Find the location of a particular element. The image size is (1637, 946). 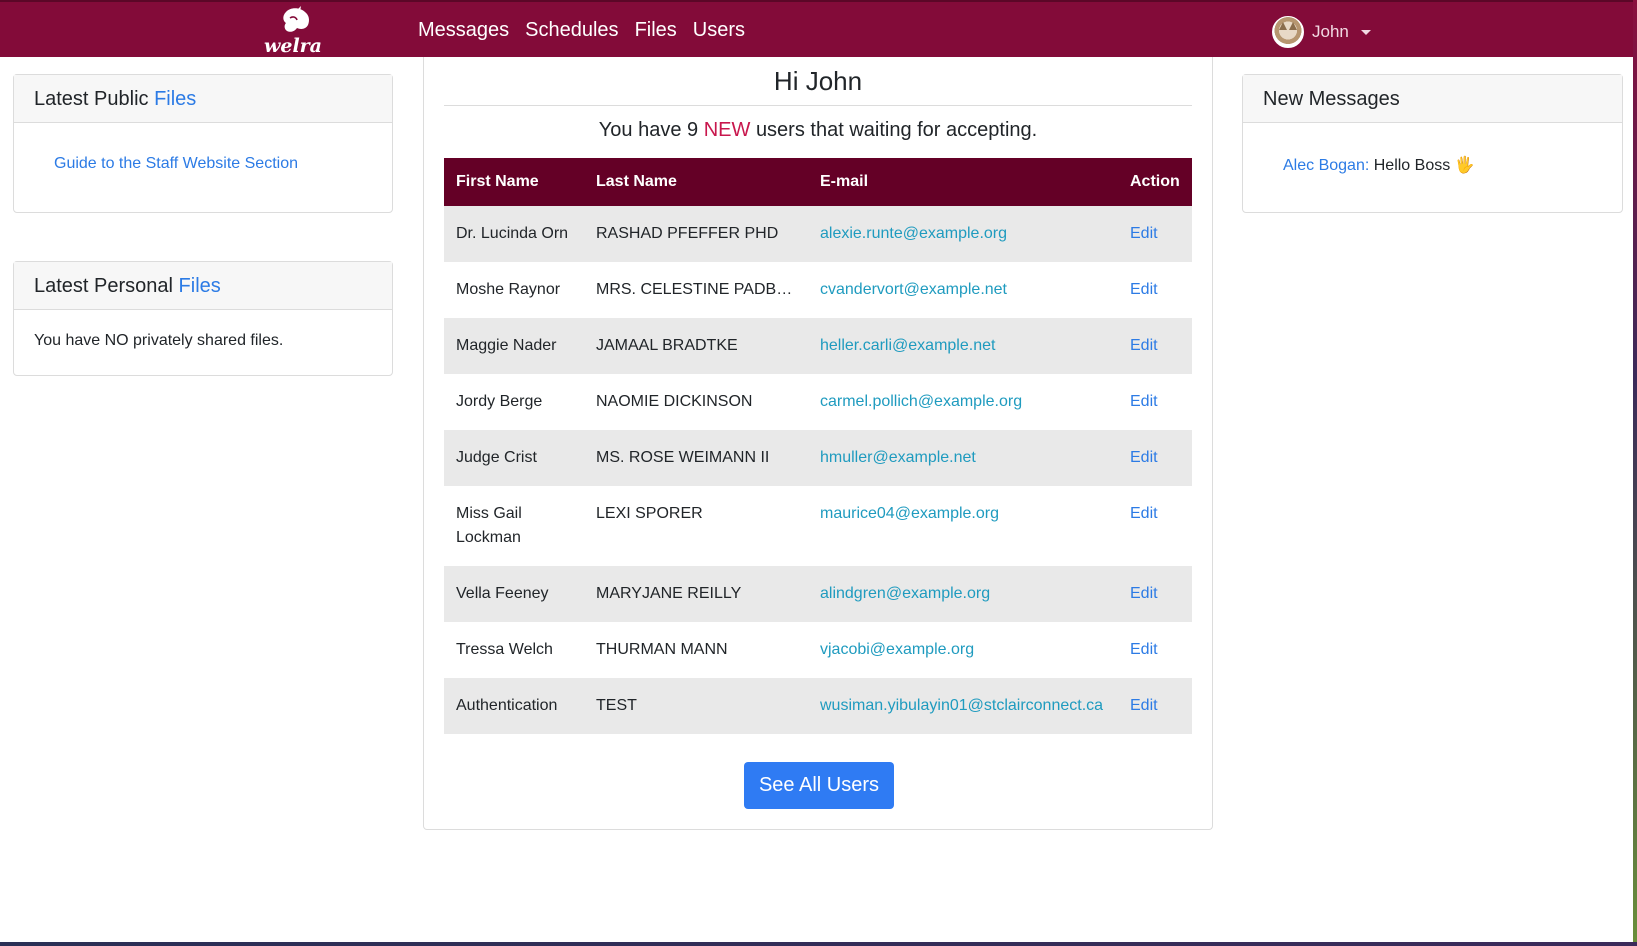

nav-messages: Messages is located at coordinates (463, 30).